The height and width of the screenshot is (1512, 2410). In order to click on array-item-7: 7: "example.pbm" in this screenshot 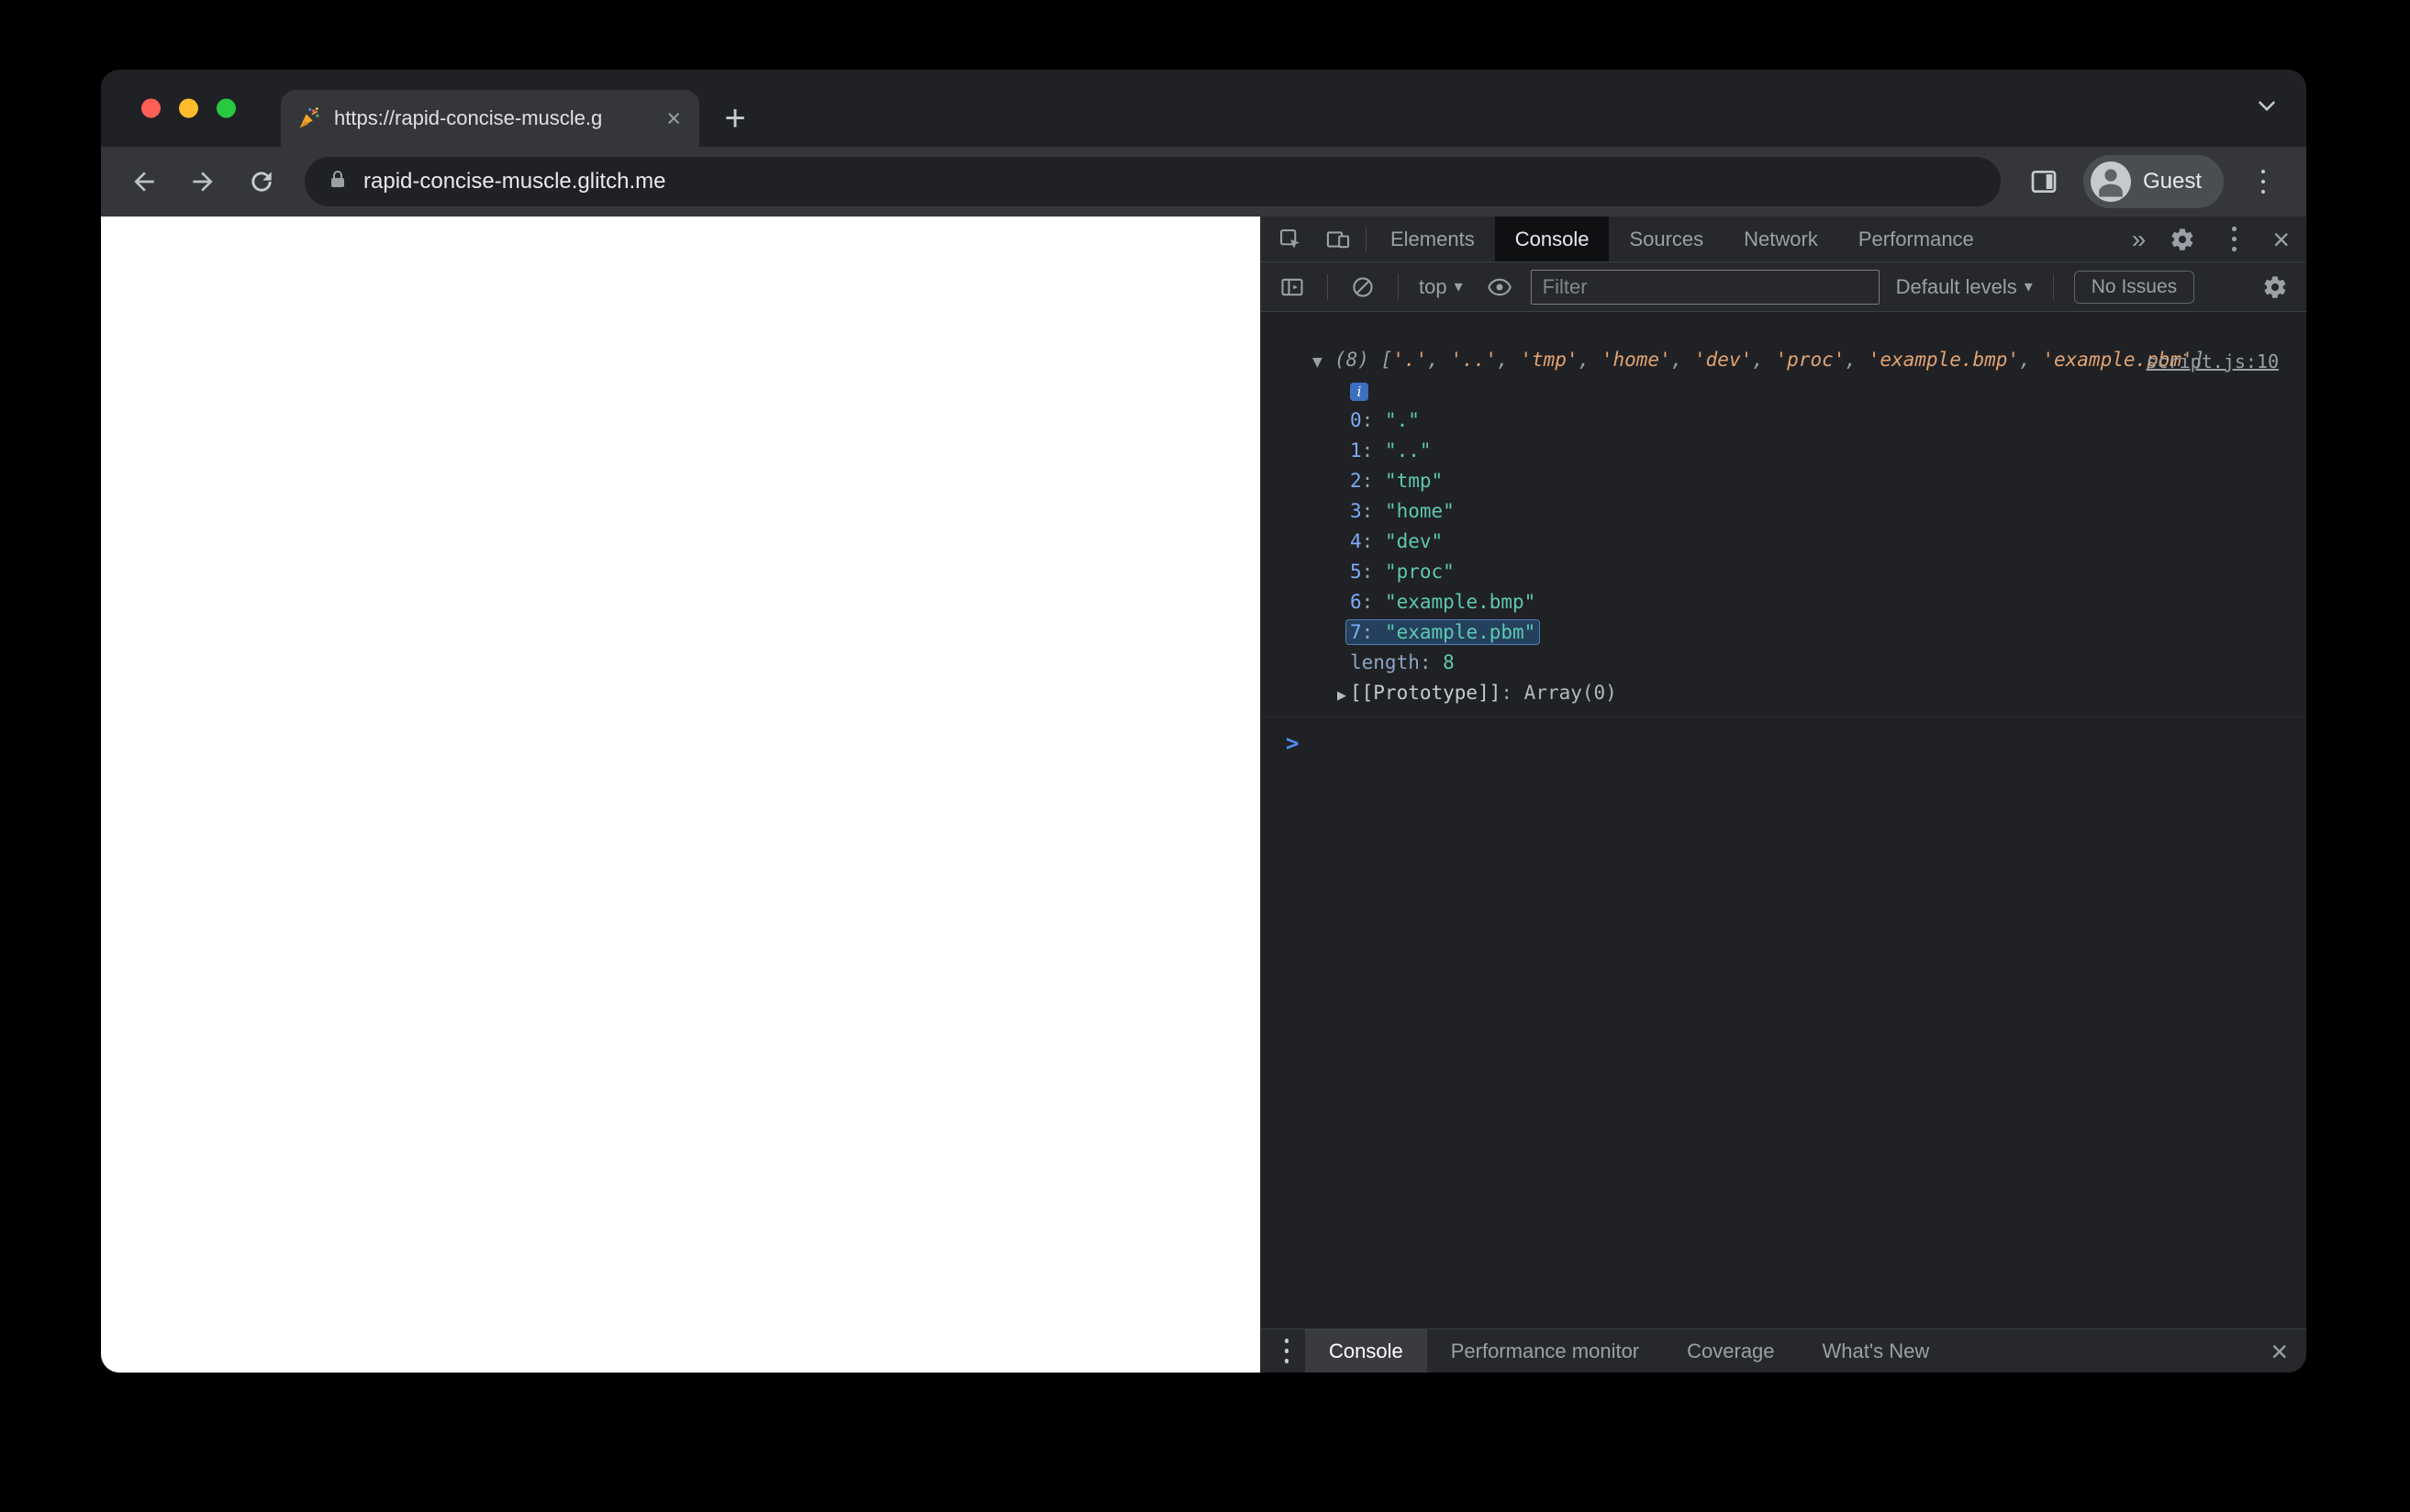, I will do `click(1783, 632)`.